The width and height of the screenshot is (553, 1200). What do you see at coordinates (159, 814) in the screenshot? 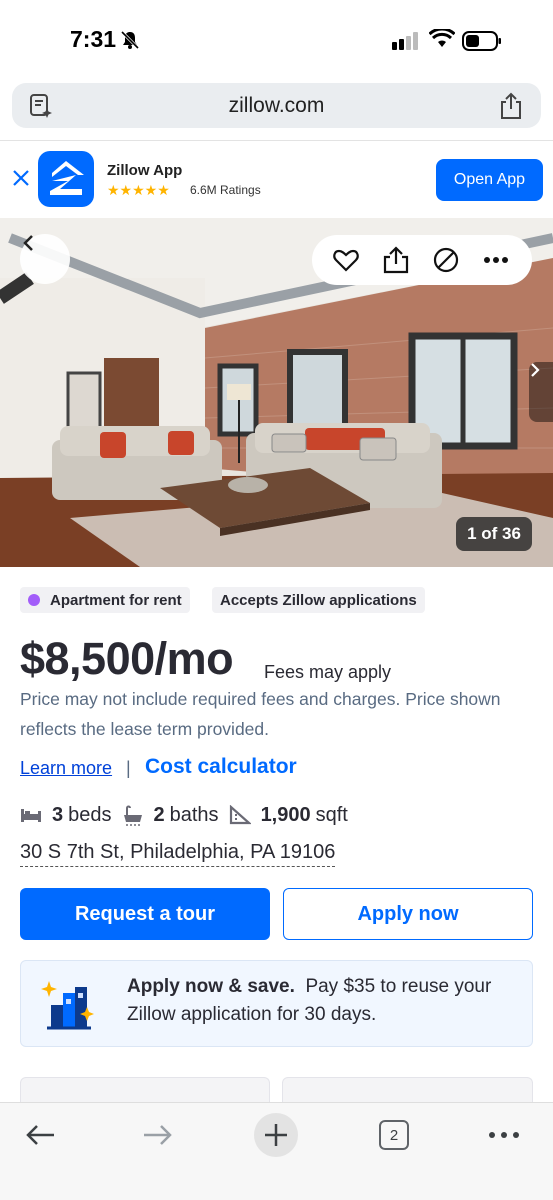
I see `baths-value: 2` at bounding box center [159, 814].